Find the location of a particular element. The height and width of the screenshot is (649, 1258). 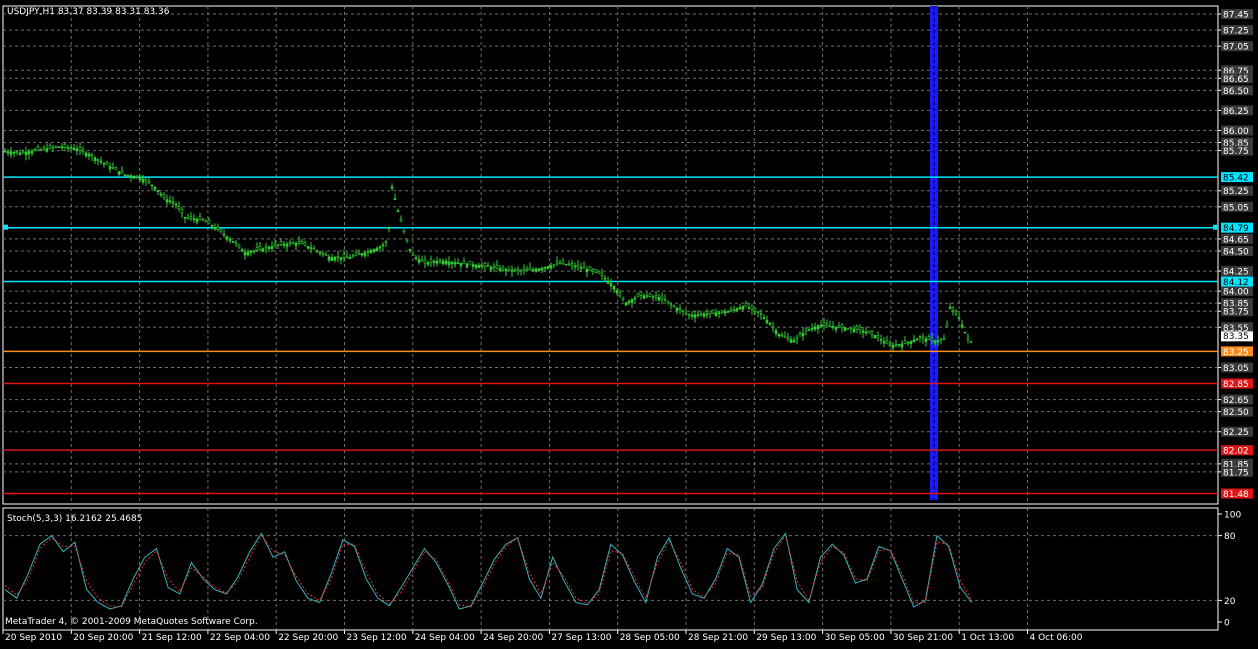

y-tick-label: 85.75 is located at coordinates (1236, 152).